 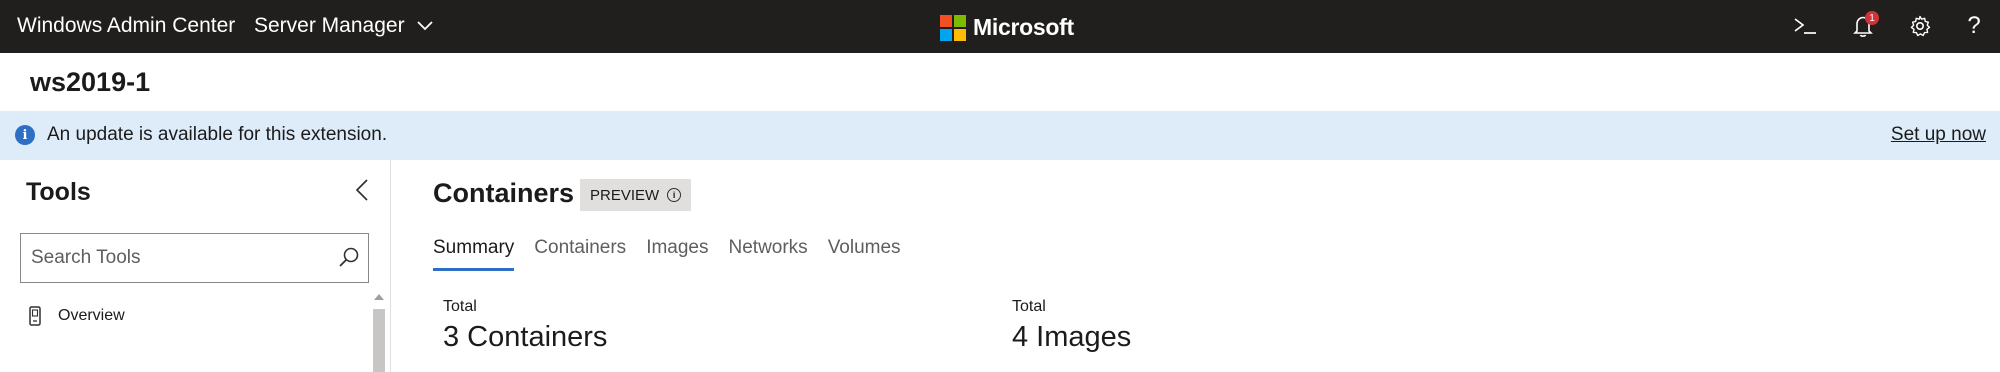 I want to click on search-icon, so click(x=349, y=258).